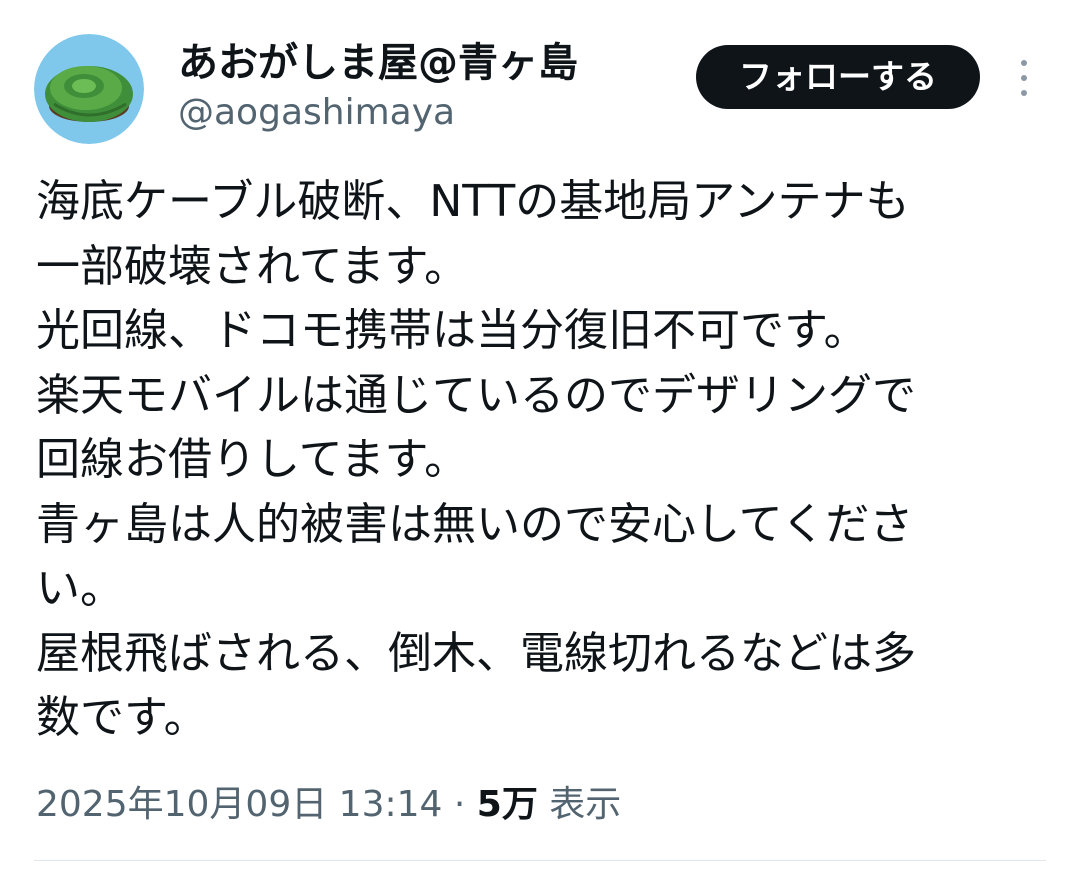 Image resolution: width=1080 pixels, height=884 pixels. Describe the element at coordinates (476, 395) in the screenshot. I see `tweet-text-line: 楽天モバイルは通じているのでデザリングで` at that location.